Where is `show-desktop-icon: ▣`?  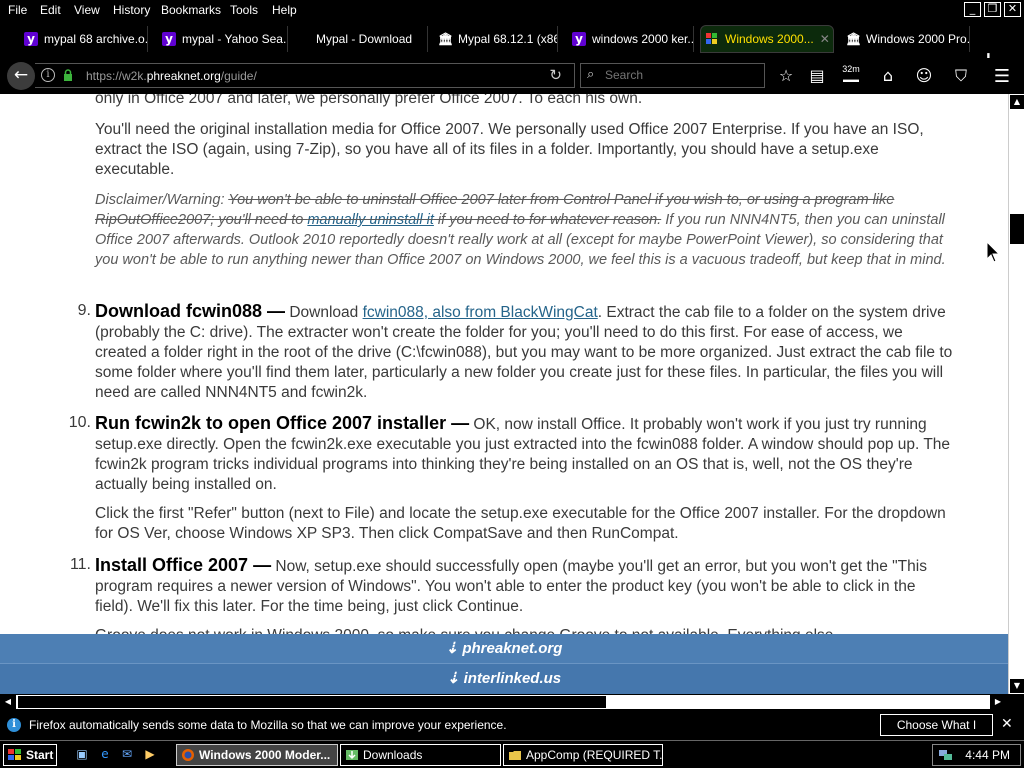
show-desktop-icon: ▣ is located at coordinates (82, 754).